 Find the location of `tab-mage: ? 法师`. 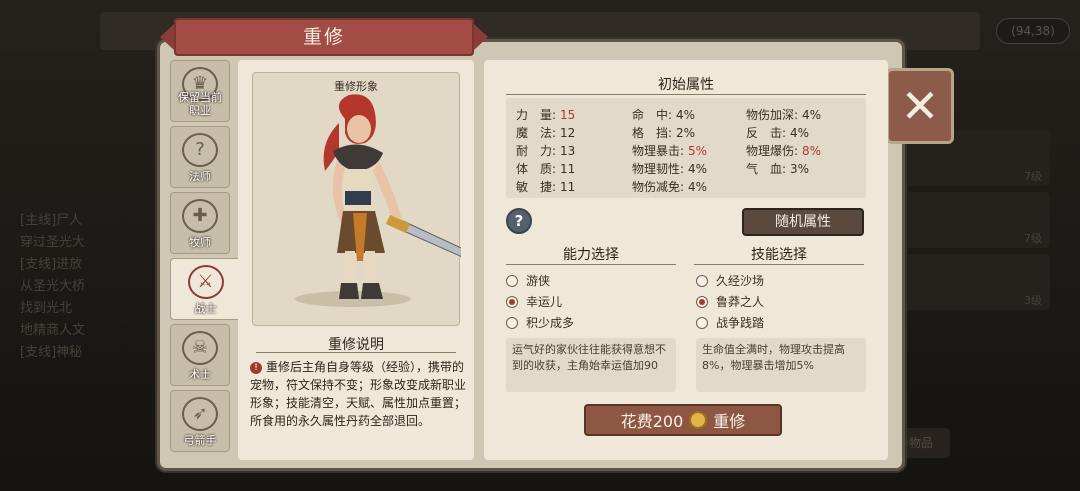

tab-mage: ? 法师 is located at coordinates (200, 157).